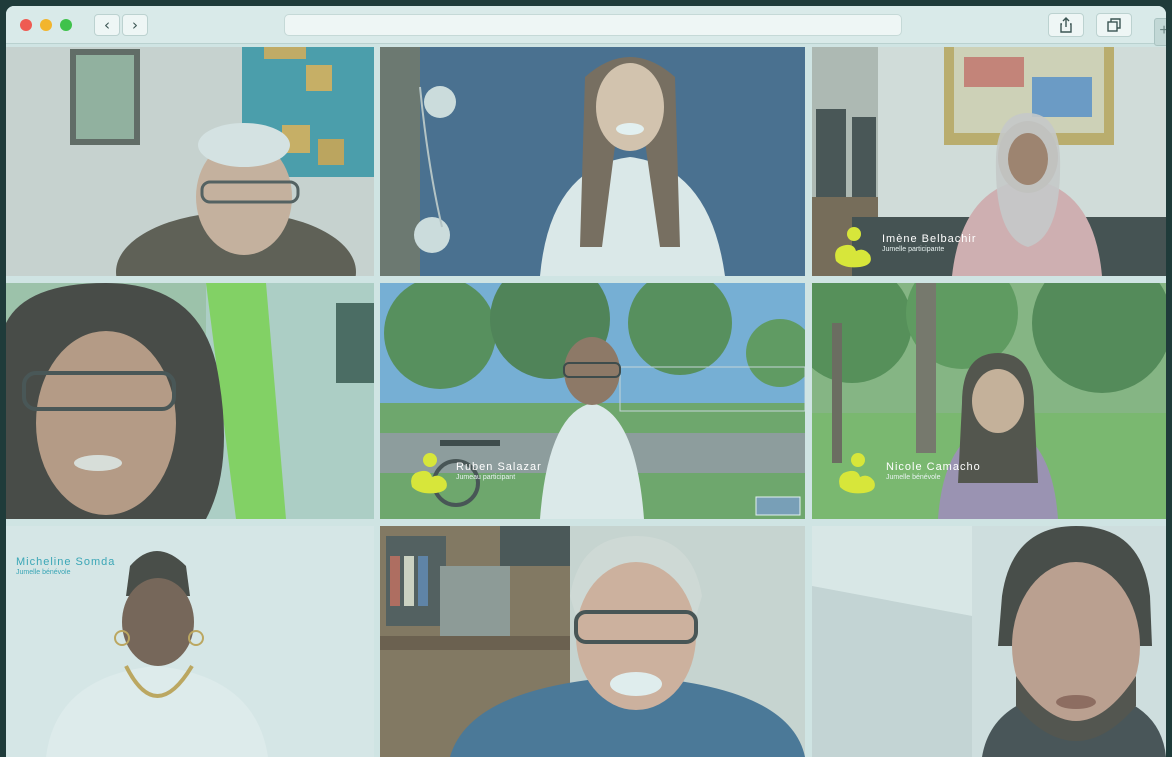 The width and height of the screenshot is (1172, 757). Describe the element at coordinates (592, 401) in the screenshot. I see `video-tile-5: Ruben Salazar Jumeau participant` at that location.